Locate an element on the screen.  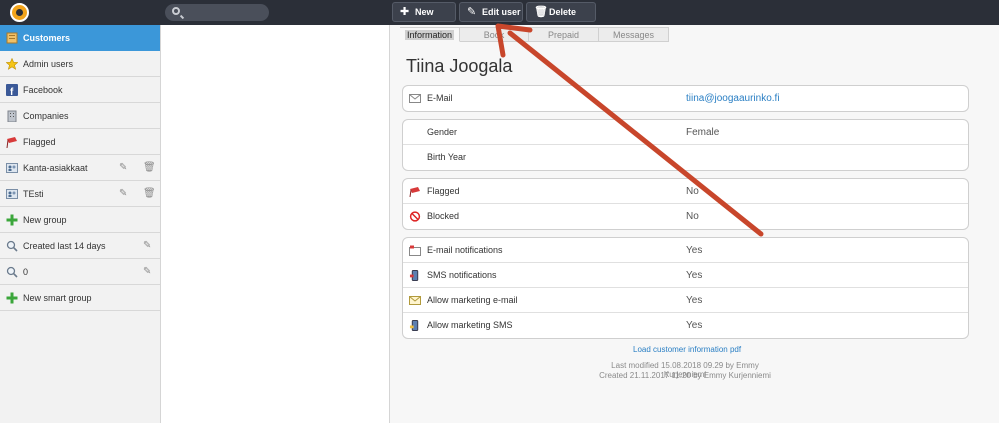
app-logo-icon is located at coordinates (19, 12).